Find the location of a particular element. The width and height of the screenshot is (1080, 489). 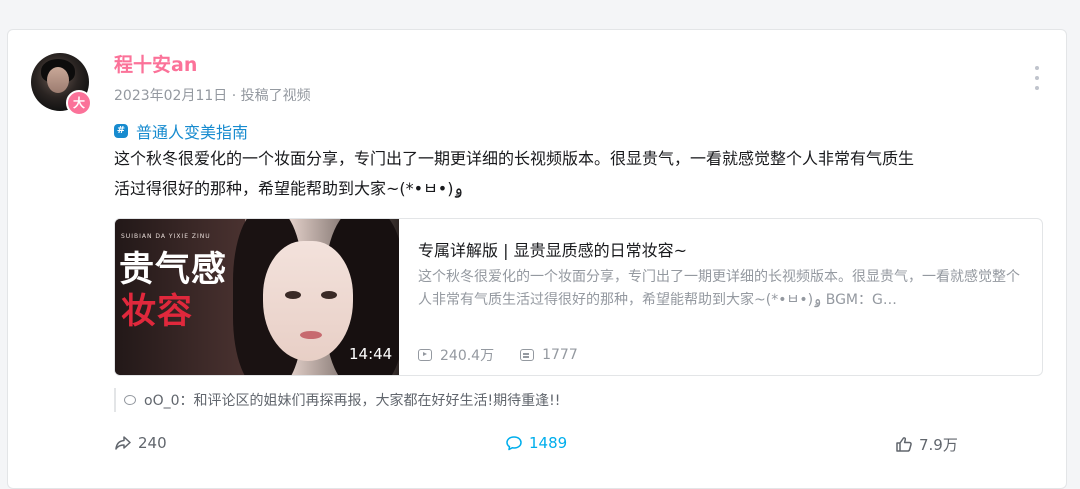

video-thumbnail: SUIBIAN DA YIXIE ZINU 贵气感 妆容 14:44 is located at coordinates (257, 297).